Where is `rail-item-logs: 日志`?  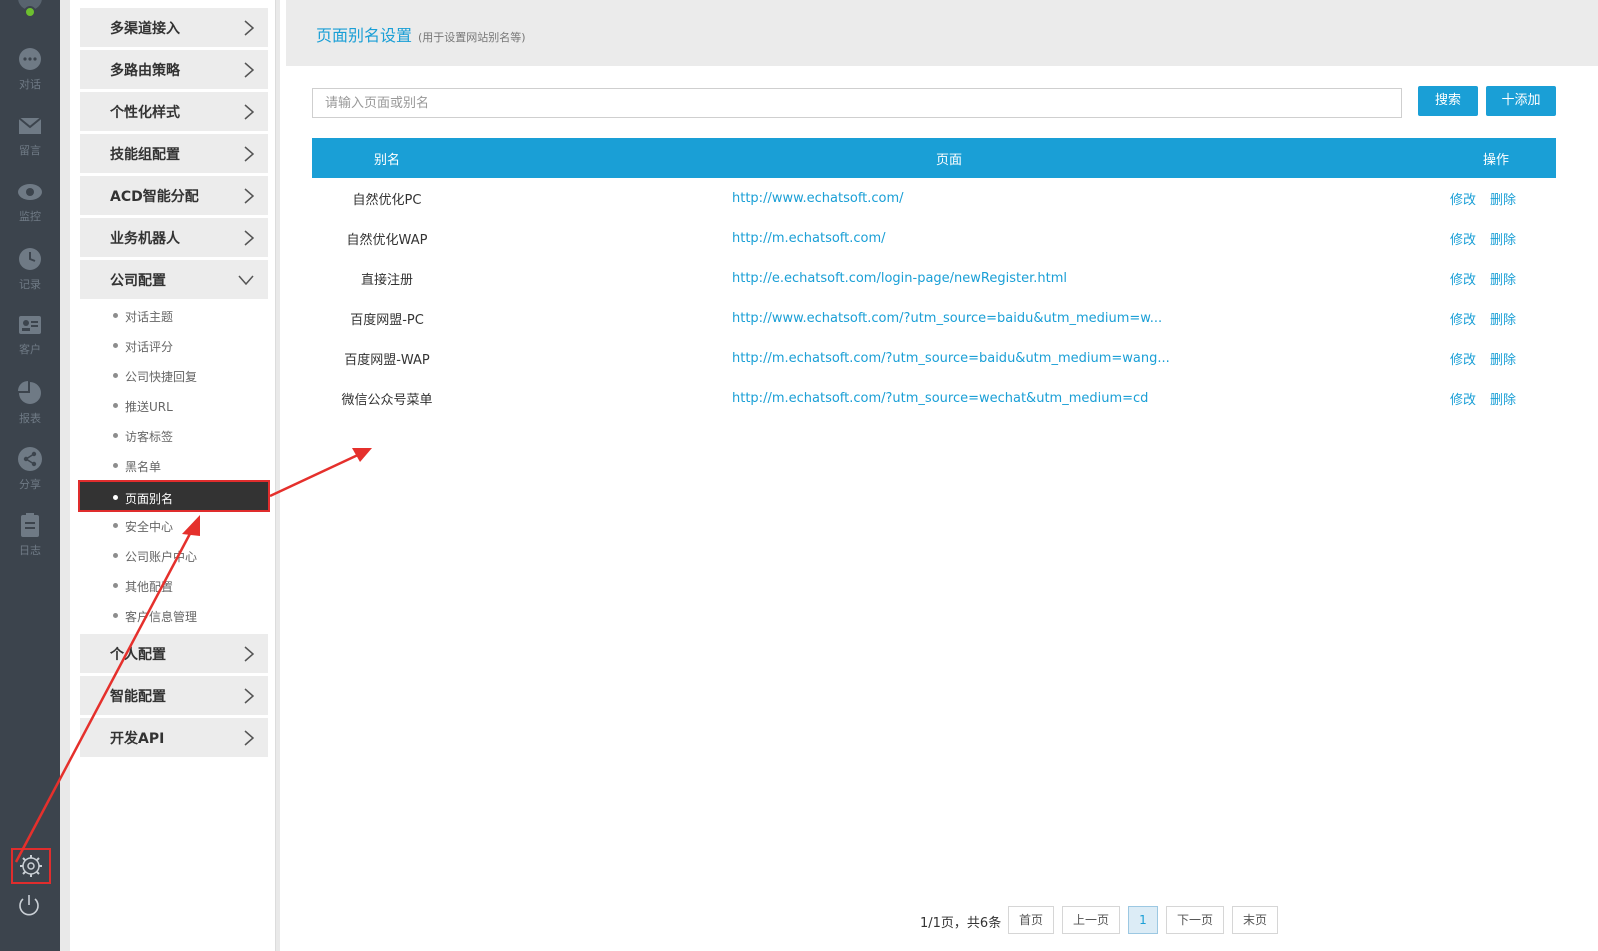
rail-item-logs: 日志 is located at coordinates (30, 542).